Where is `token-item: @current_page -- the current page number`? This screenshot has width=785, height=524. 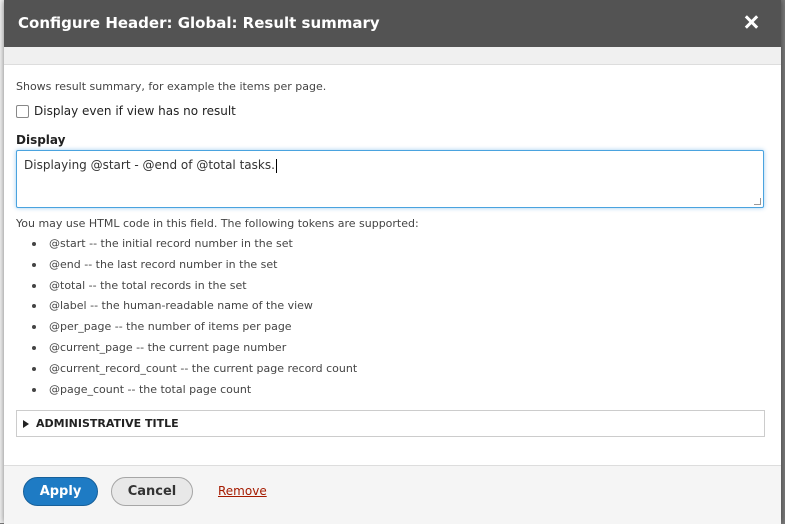 token-item: @current_page -- the current page number is located at coordinates (194, 350).